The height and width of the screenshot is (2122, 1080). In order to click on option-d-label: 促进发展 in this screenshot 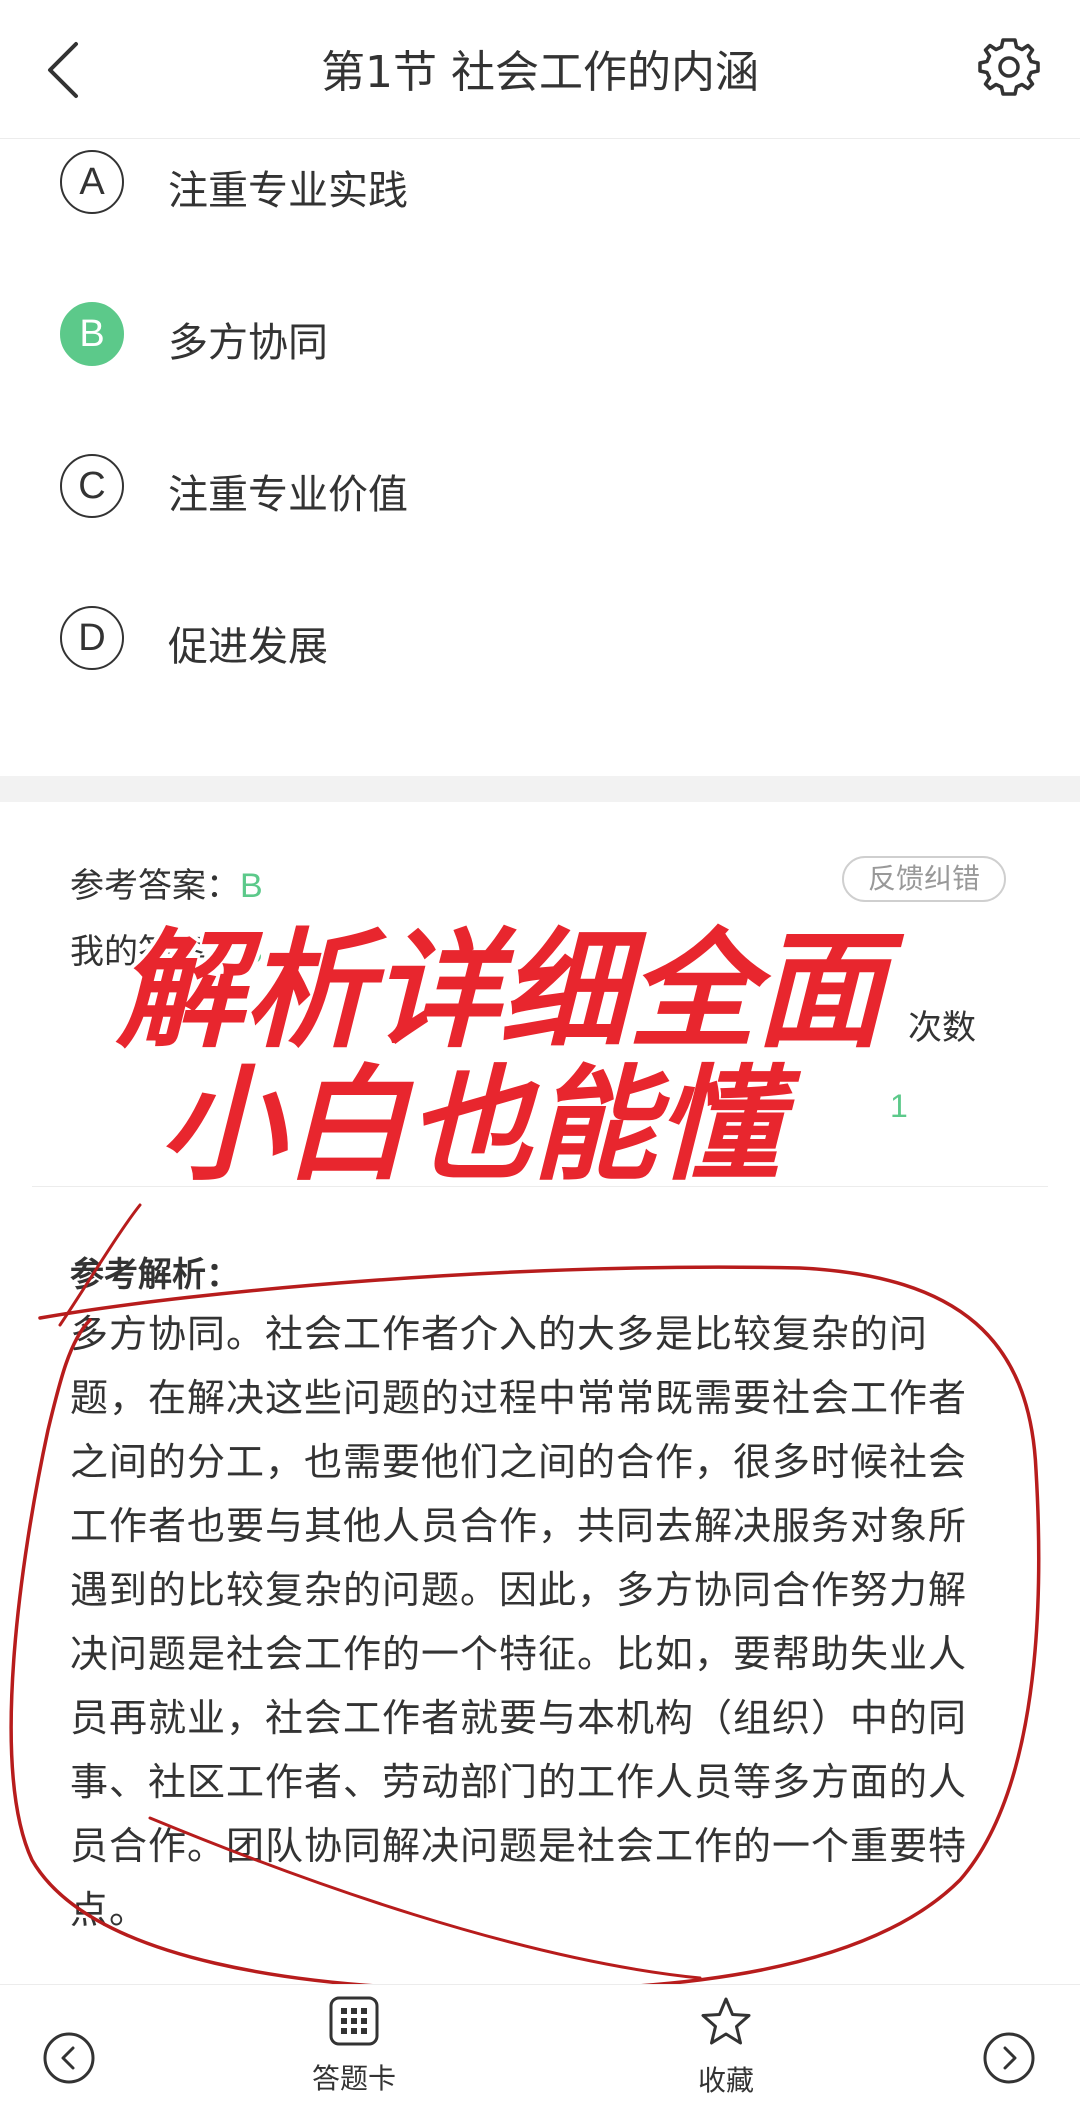, I will do `click(248, 647)`.